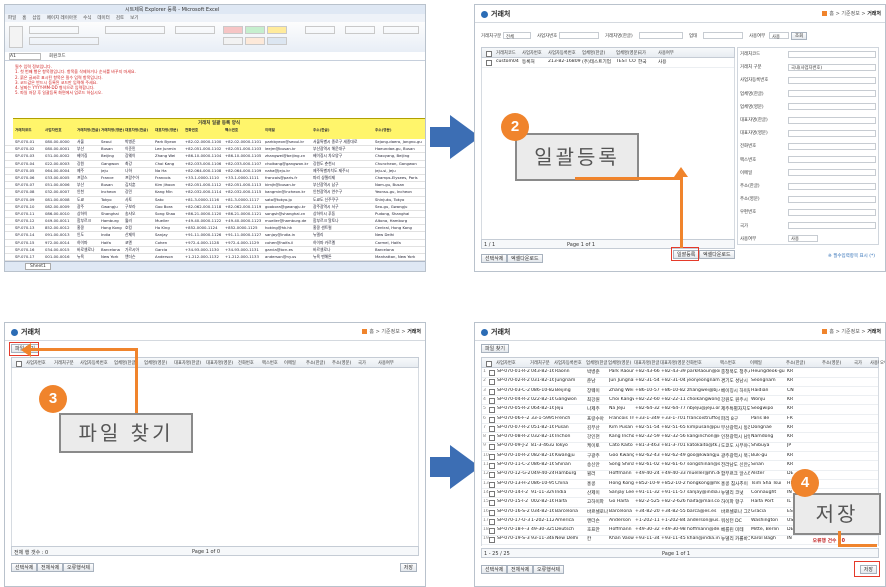 This screenshot has width=886, height=587. What do you see at coordinates (401, 30) in the screenshot?
I see `find-select-button` at bounding box center [401, 30].